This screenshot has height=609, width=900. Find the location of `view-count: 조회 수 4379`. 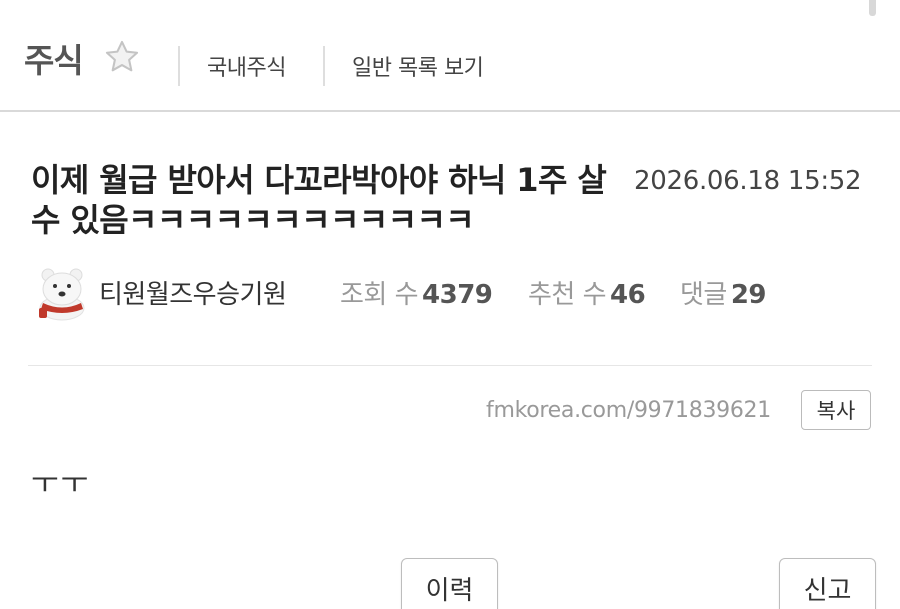

view-count: 조회 수 4379 is located at coordinates (416, 292).